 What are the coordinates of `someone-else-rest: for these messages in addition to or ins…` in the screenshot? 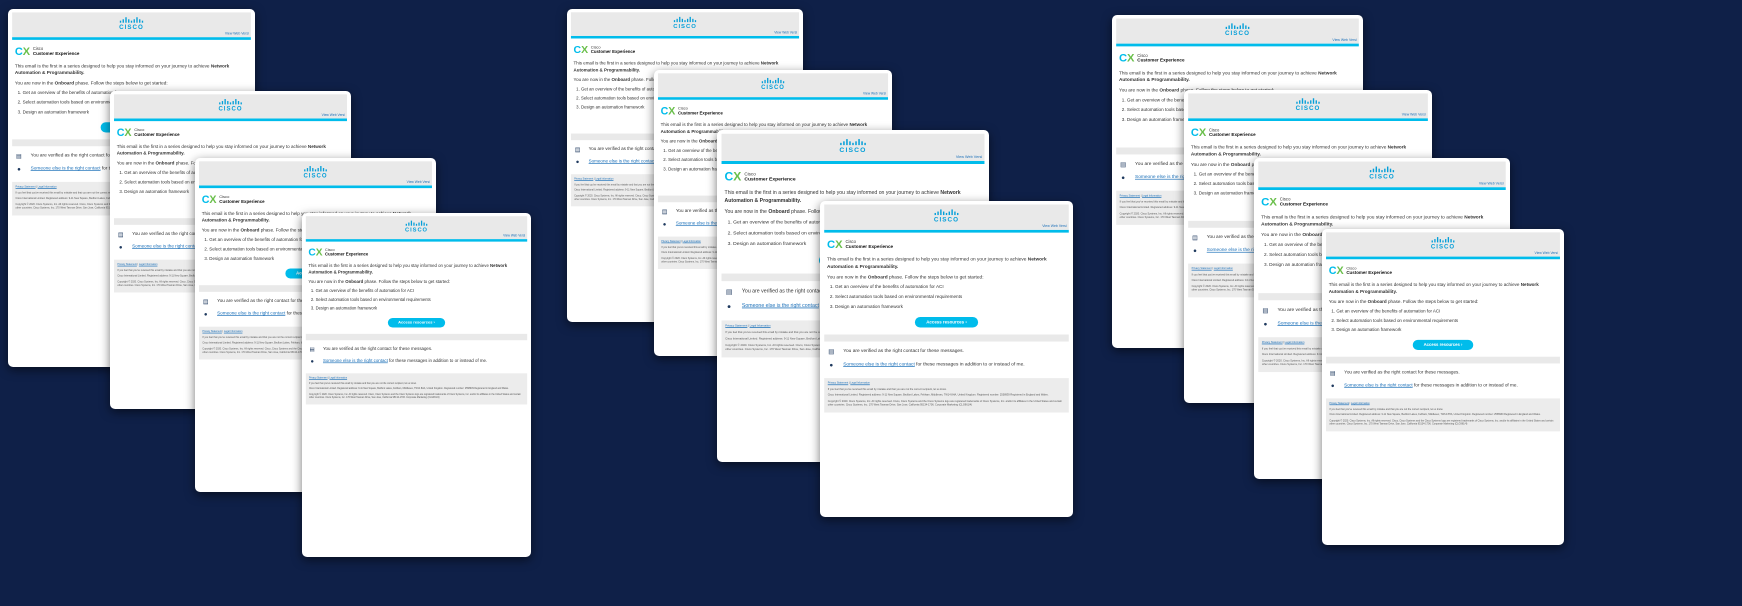 It's located at (437, 361).